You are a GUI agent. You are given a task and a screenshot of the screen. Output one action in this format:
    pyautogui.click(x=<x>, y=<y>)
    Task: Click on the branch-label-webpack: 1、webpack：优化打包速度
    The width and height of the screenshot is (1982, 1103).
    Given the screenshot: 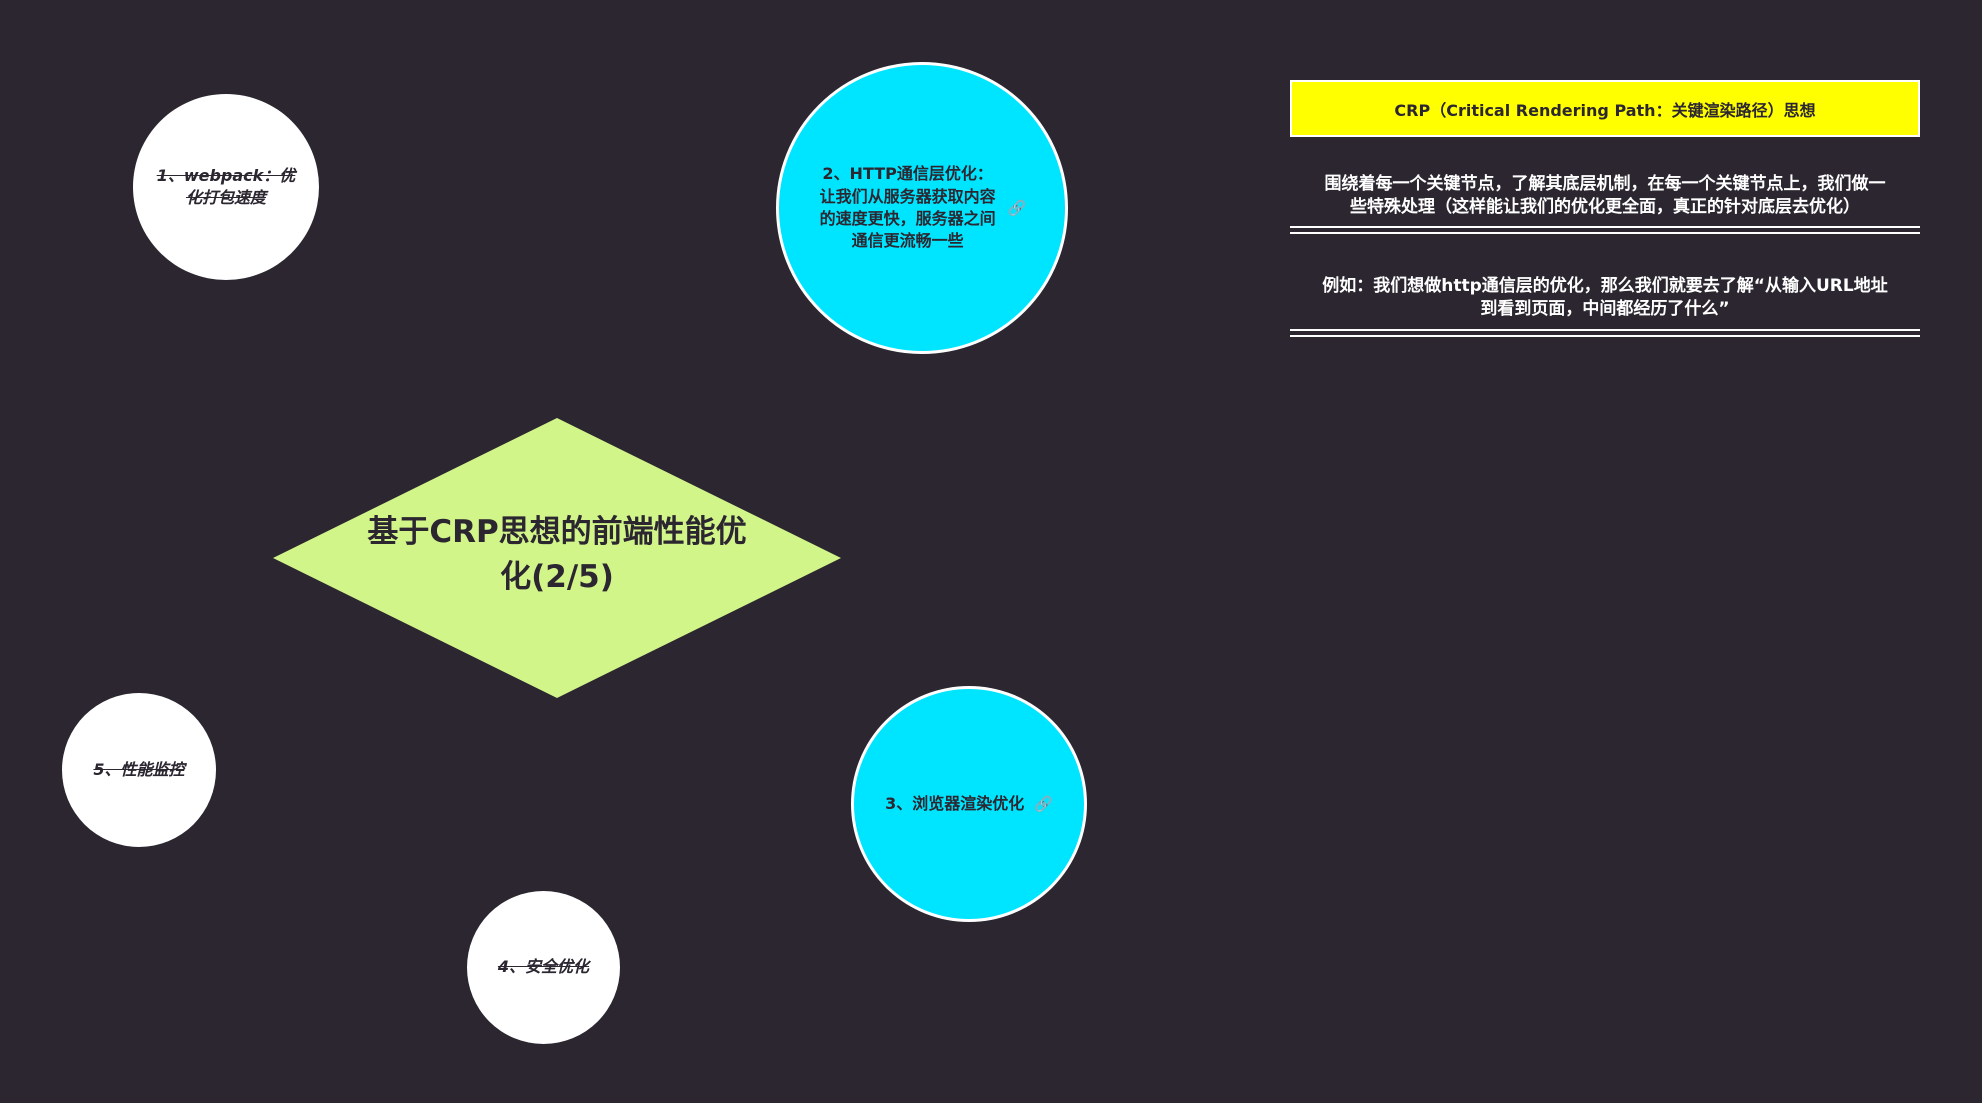 What is the action you would take?
    pyautogui.click(x=226, y=186)
    